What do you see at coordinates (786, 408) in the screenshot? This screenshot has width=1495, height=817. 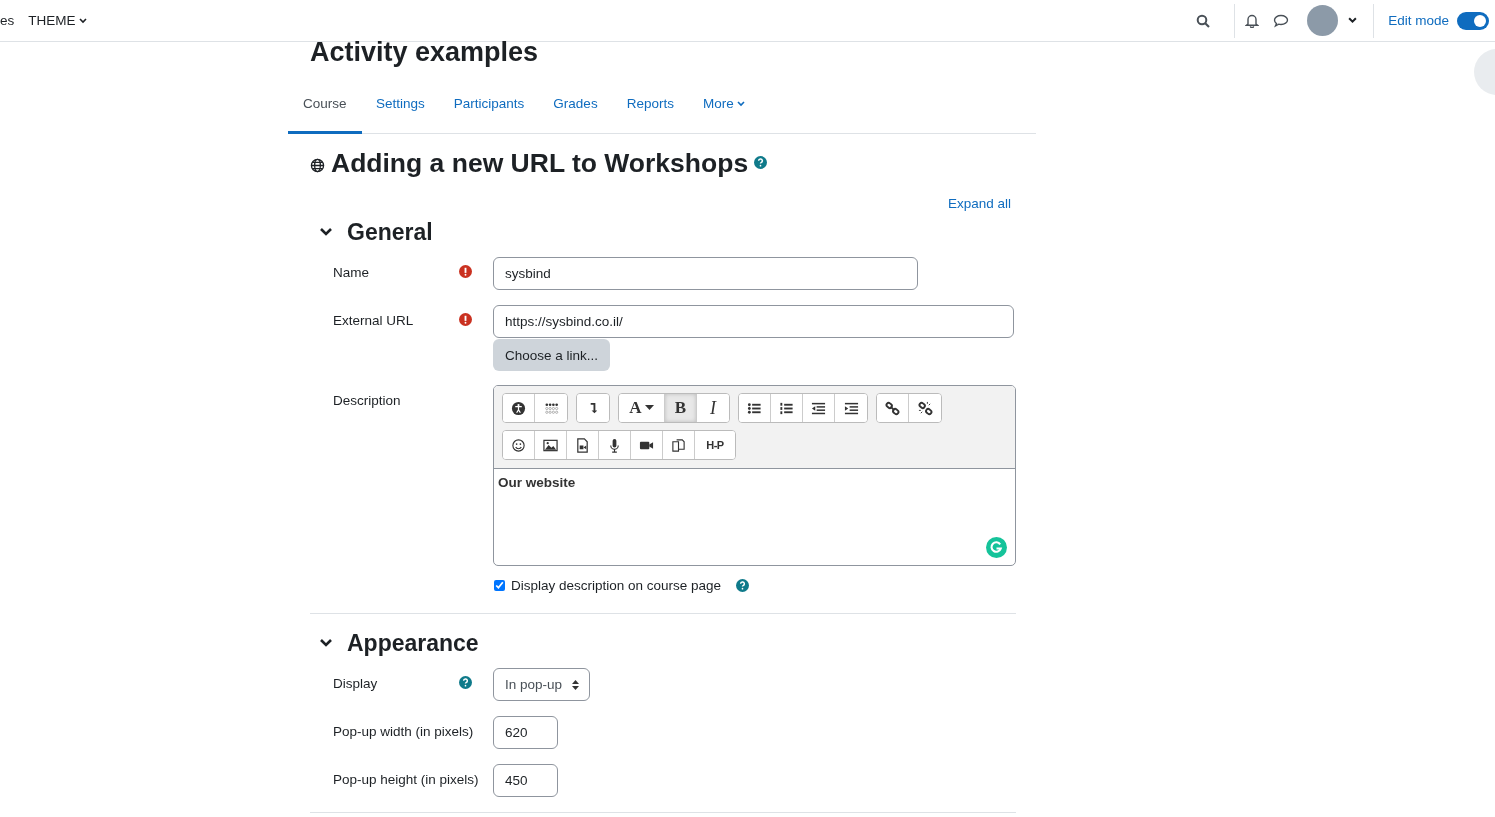 I see `numbered-list-icon` at bounding box center [786, 408].